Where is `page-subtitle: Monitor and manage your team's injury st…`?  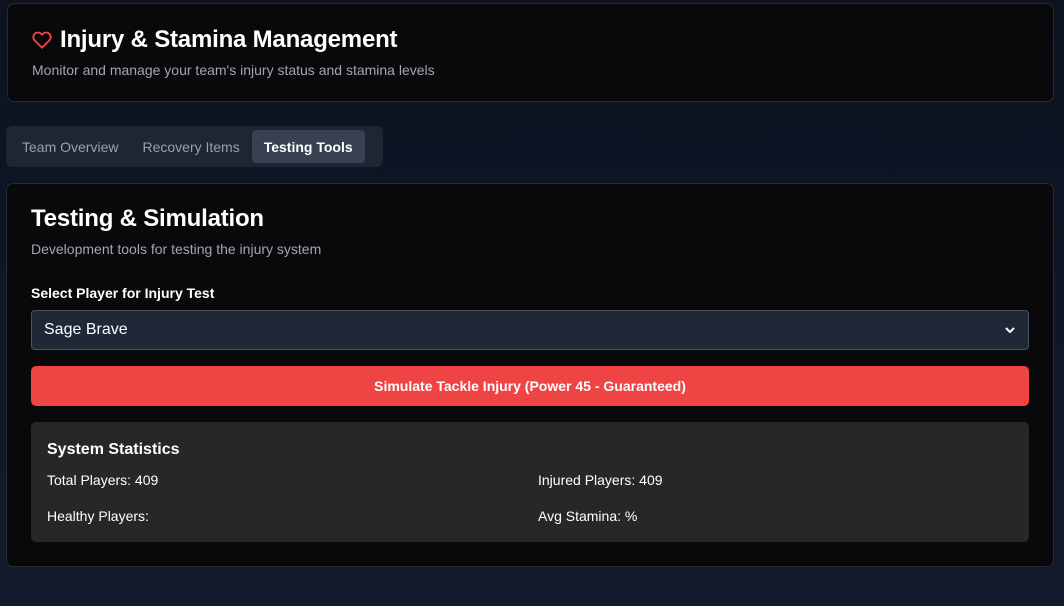 page-subtitle: Monitor and manage your team's injury st… is located at coordinates (233, 70).